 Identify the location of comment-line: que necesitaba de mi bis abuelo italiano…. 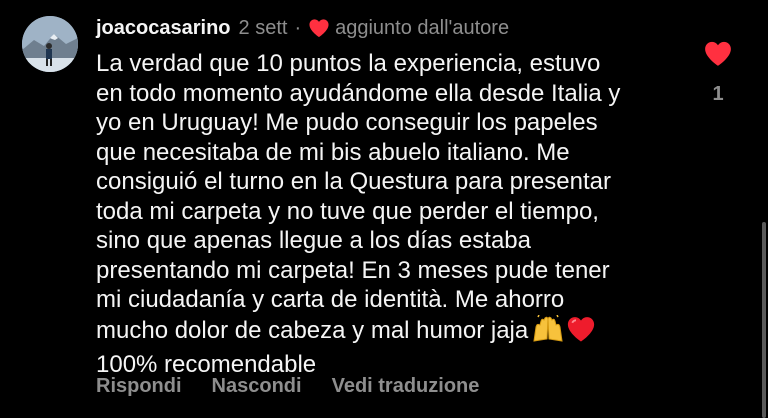
(333, 152).